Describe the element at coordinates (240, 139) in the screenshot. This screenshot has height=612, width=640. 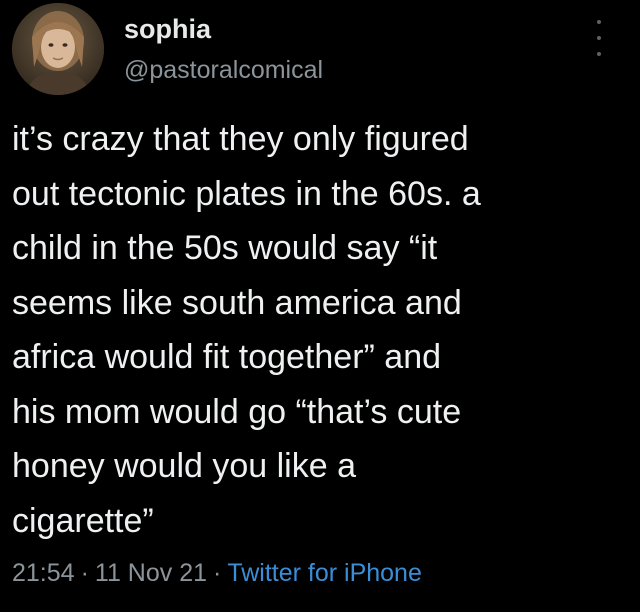
I see `tweet-text-line: it’s crazy that they only figured` at that location.